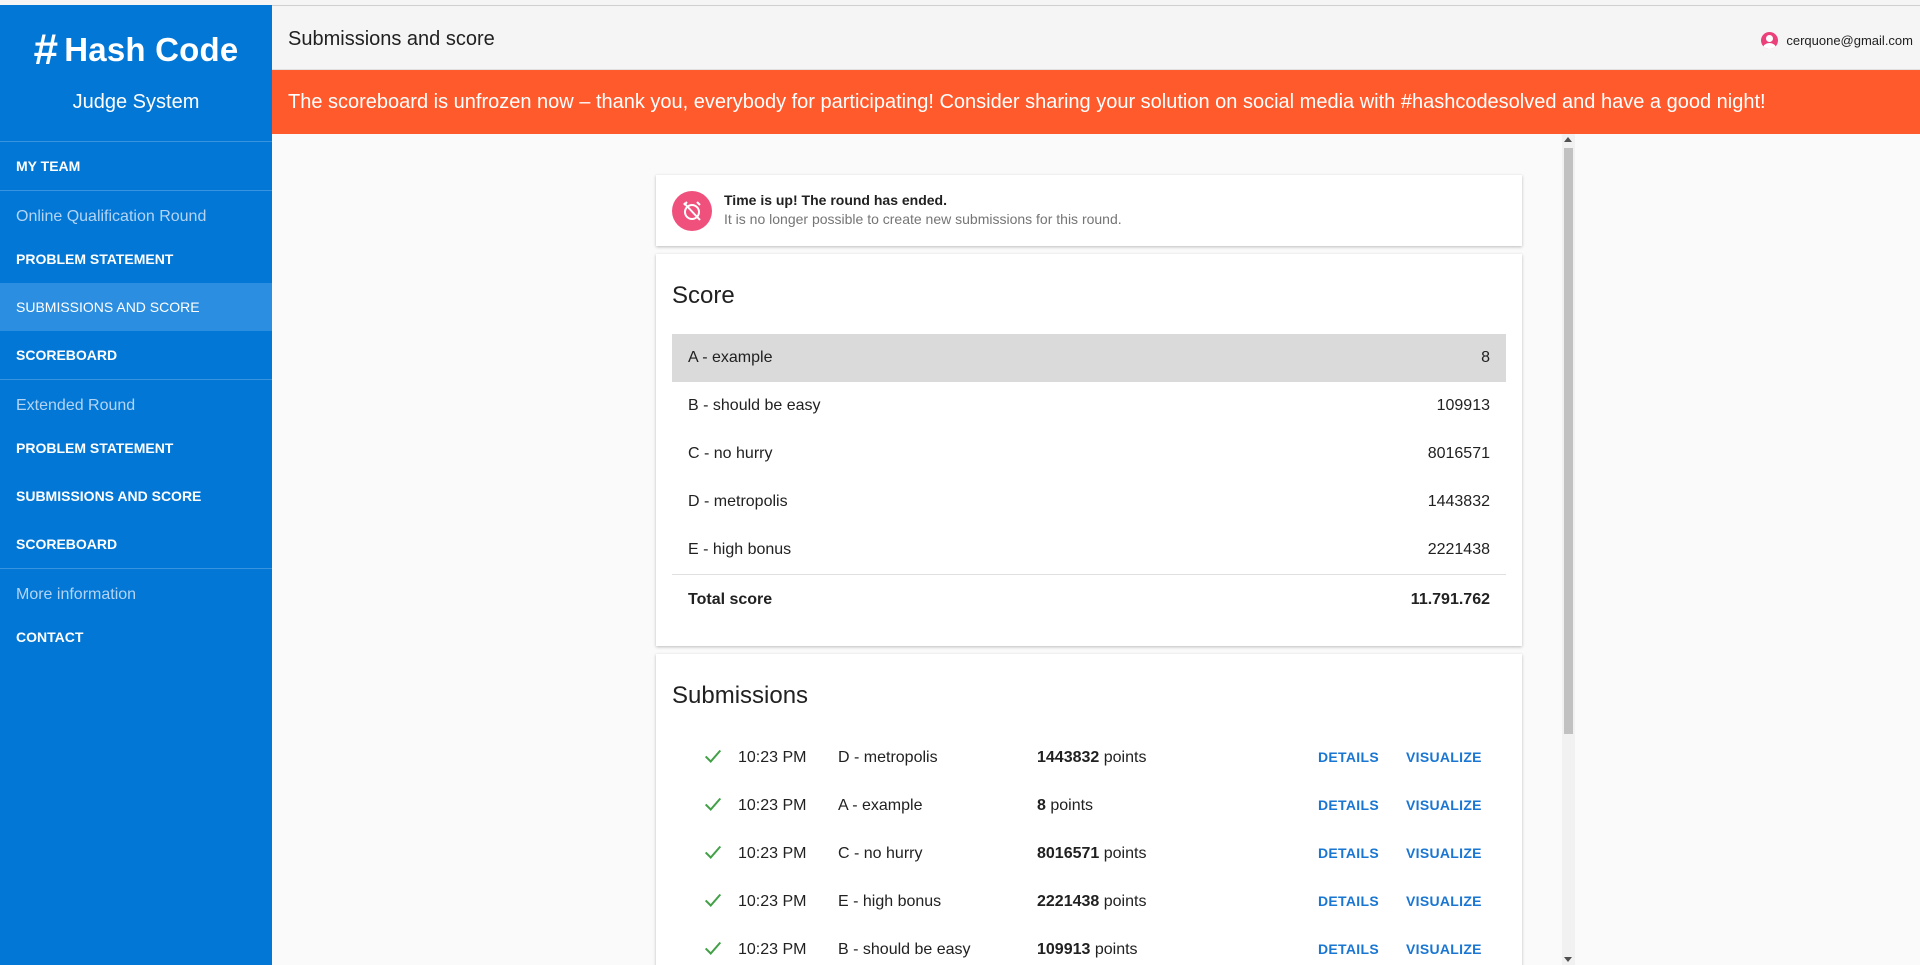  Describe the element at coordinates (151, 49) in the screenshot. I see `brand-title: Hash Code` at that location.